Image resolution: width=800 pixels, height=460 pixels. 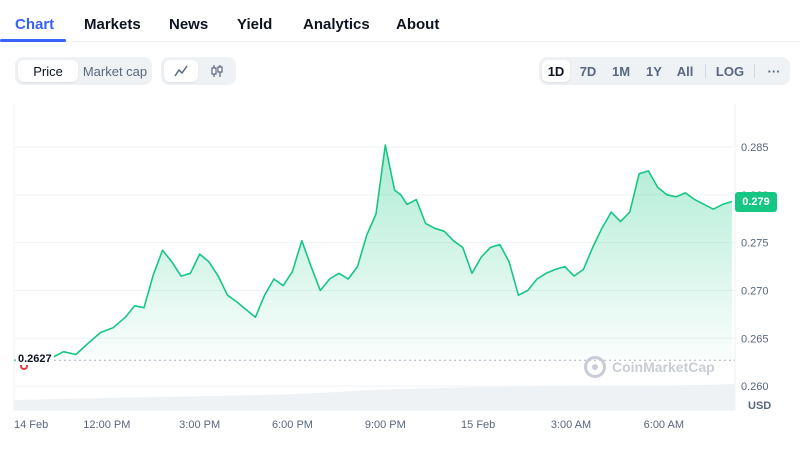 What do you see at coordinates (188, 24) in the screenshot?
I see `tab-news: News` at bounding box center [188, 24].